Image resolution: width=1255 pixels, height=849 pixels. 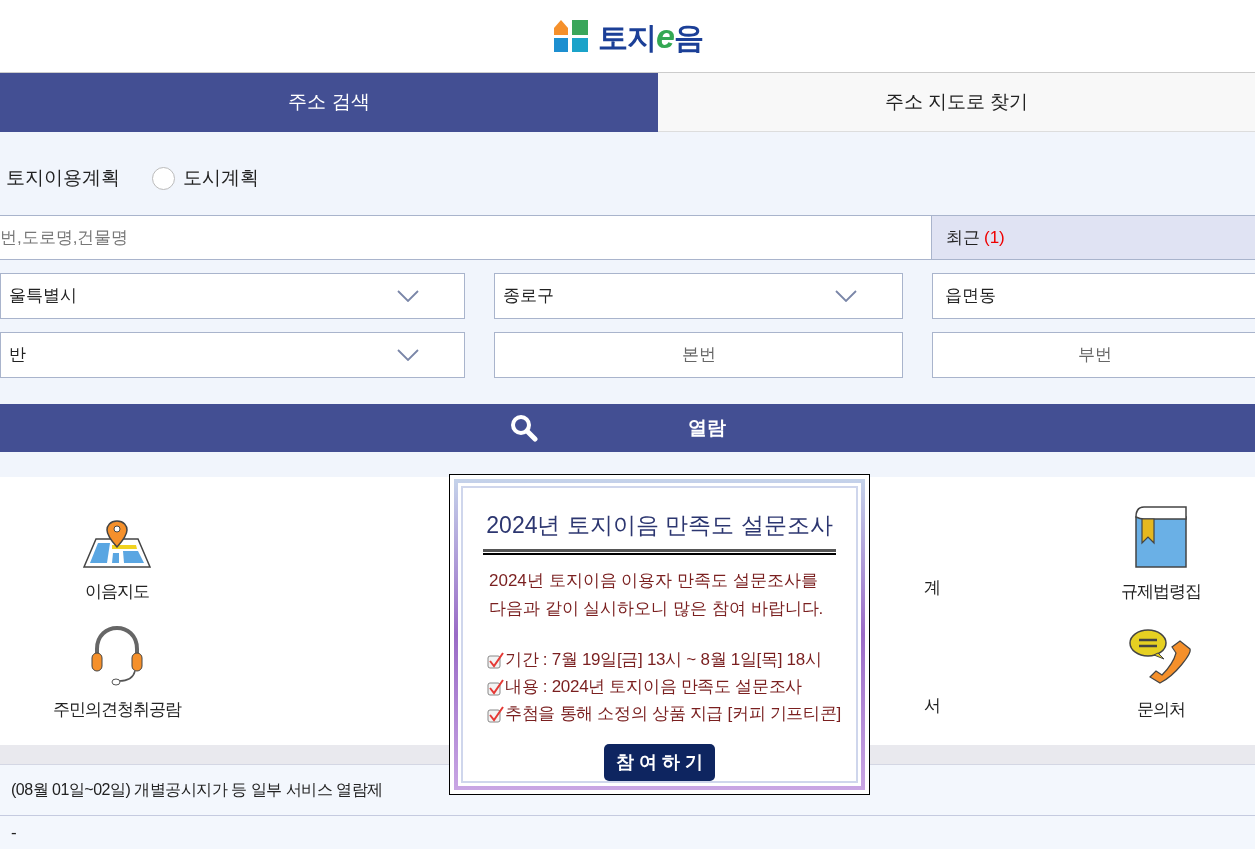 I want to click on popup-title: 2024년 토지이음 만족도 설문조사, so click(x=659, y=525).